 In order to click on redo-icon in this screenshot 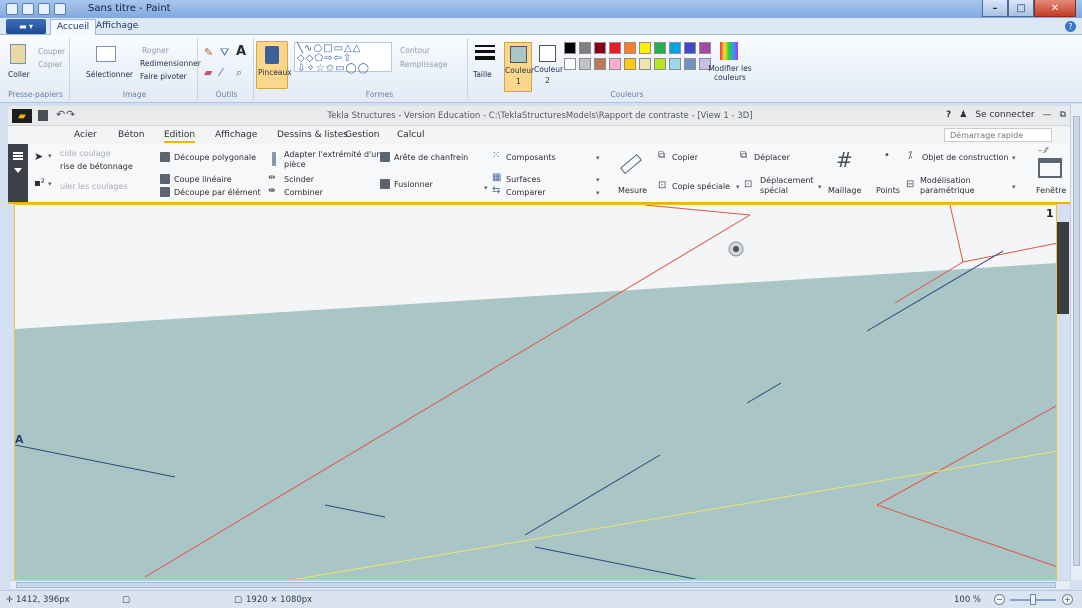, I will do `click(60, 9)`.